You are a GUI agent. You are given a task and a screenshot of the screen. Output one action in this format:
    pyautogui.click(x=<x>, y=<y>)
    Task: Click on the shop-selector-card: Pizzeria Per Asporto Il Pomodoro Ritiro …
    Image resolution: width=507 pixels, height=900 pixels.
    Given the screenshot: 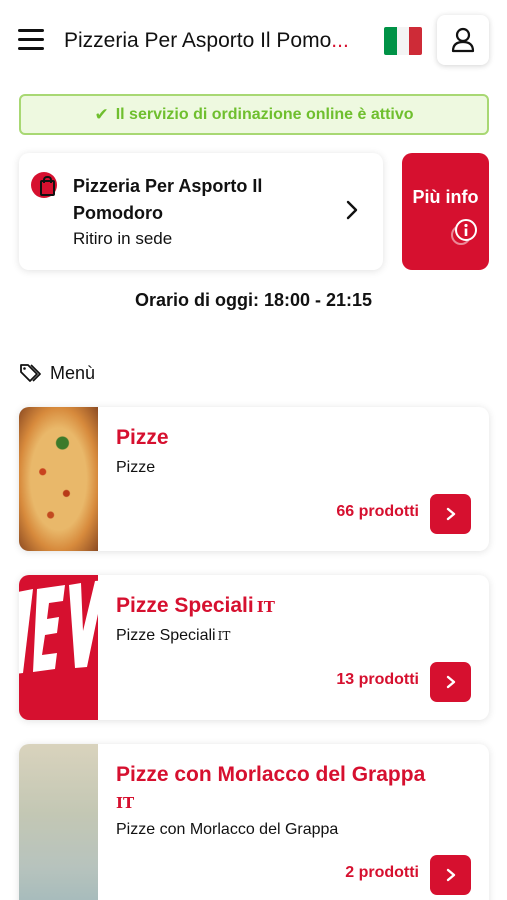 What is the action you would take?
    pyautogui.click(x=201, y=211)
    